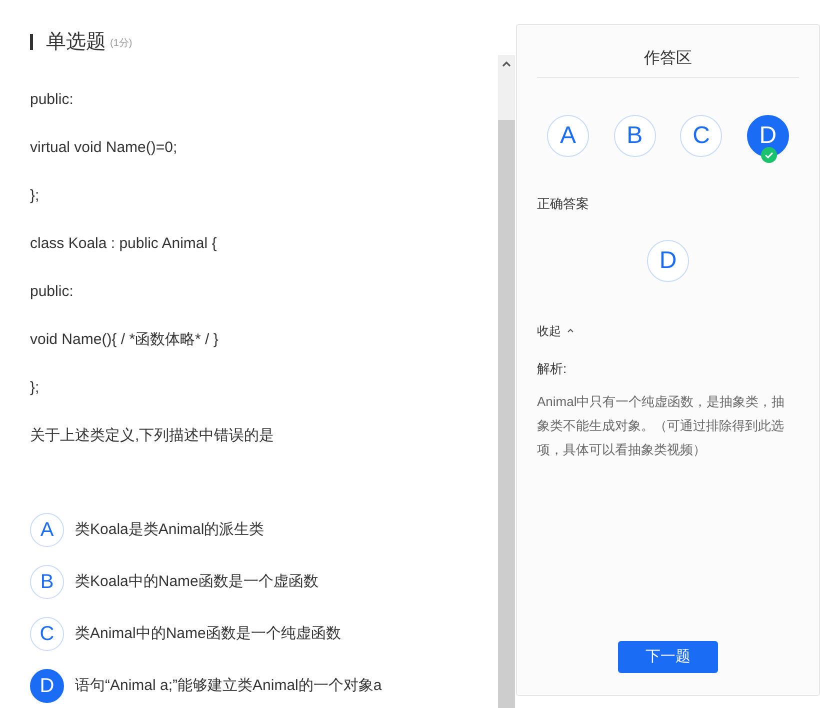 Image resolution: width=840 pixels, height=708 pixels. Describe the element at coordinates (196, 582) in the screenshot. I see `option-text: 类Koala中的Name函数是一个虚函数` at that location.